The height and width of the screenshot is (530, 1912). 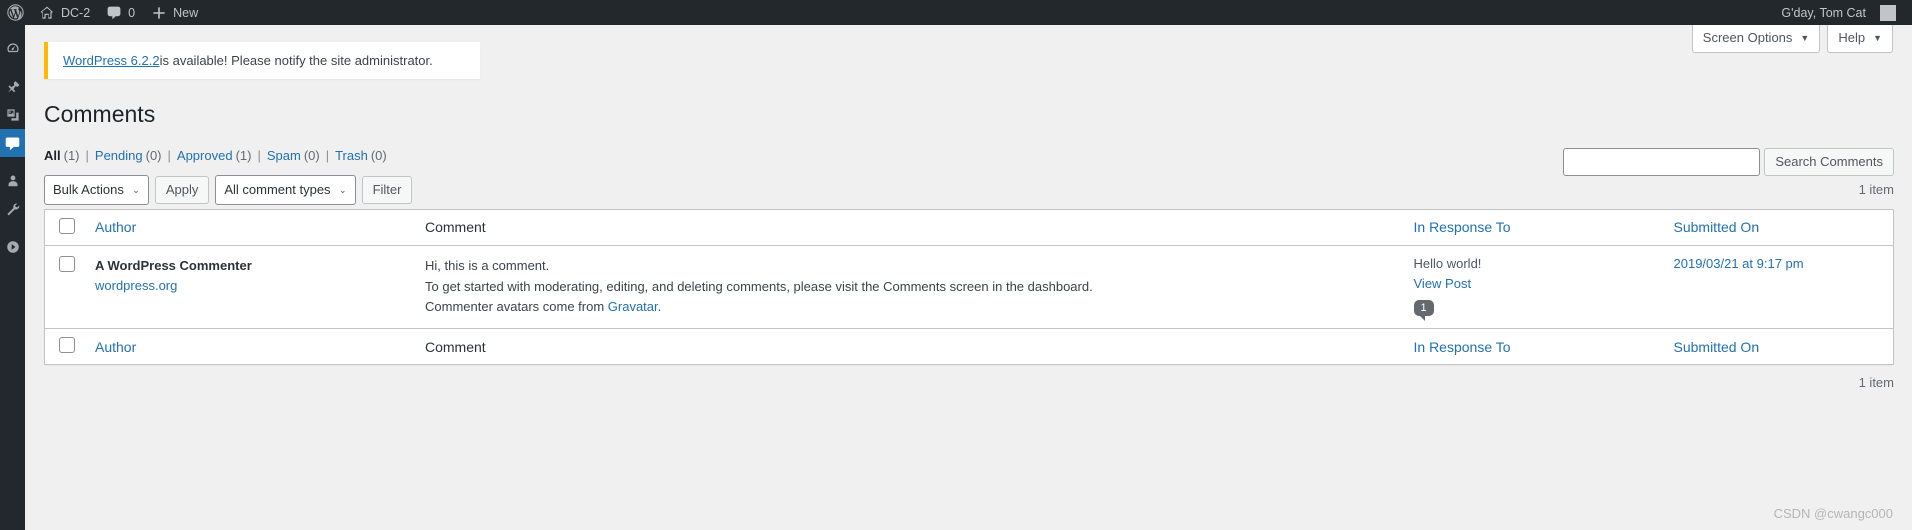 What do you see at coordinates (1534, 283) in the screenshot?
I see `view-post-link: View Post` at bounding box center [1534, 283].